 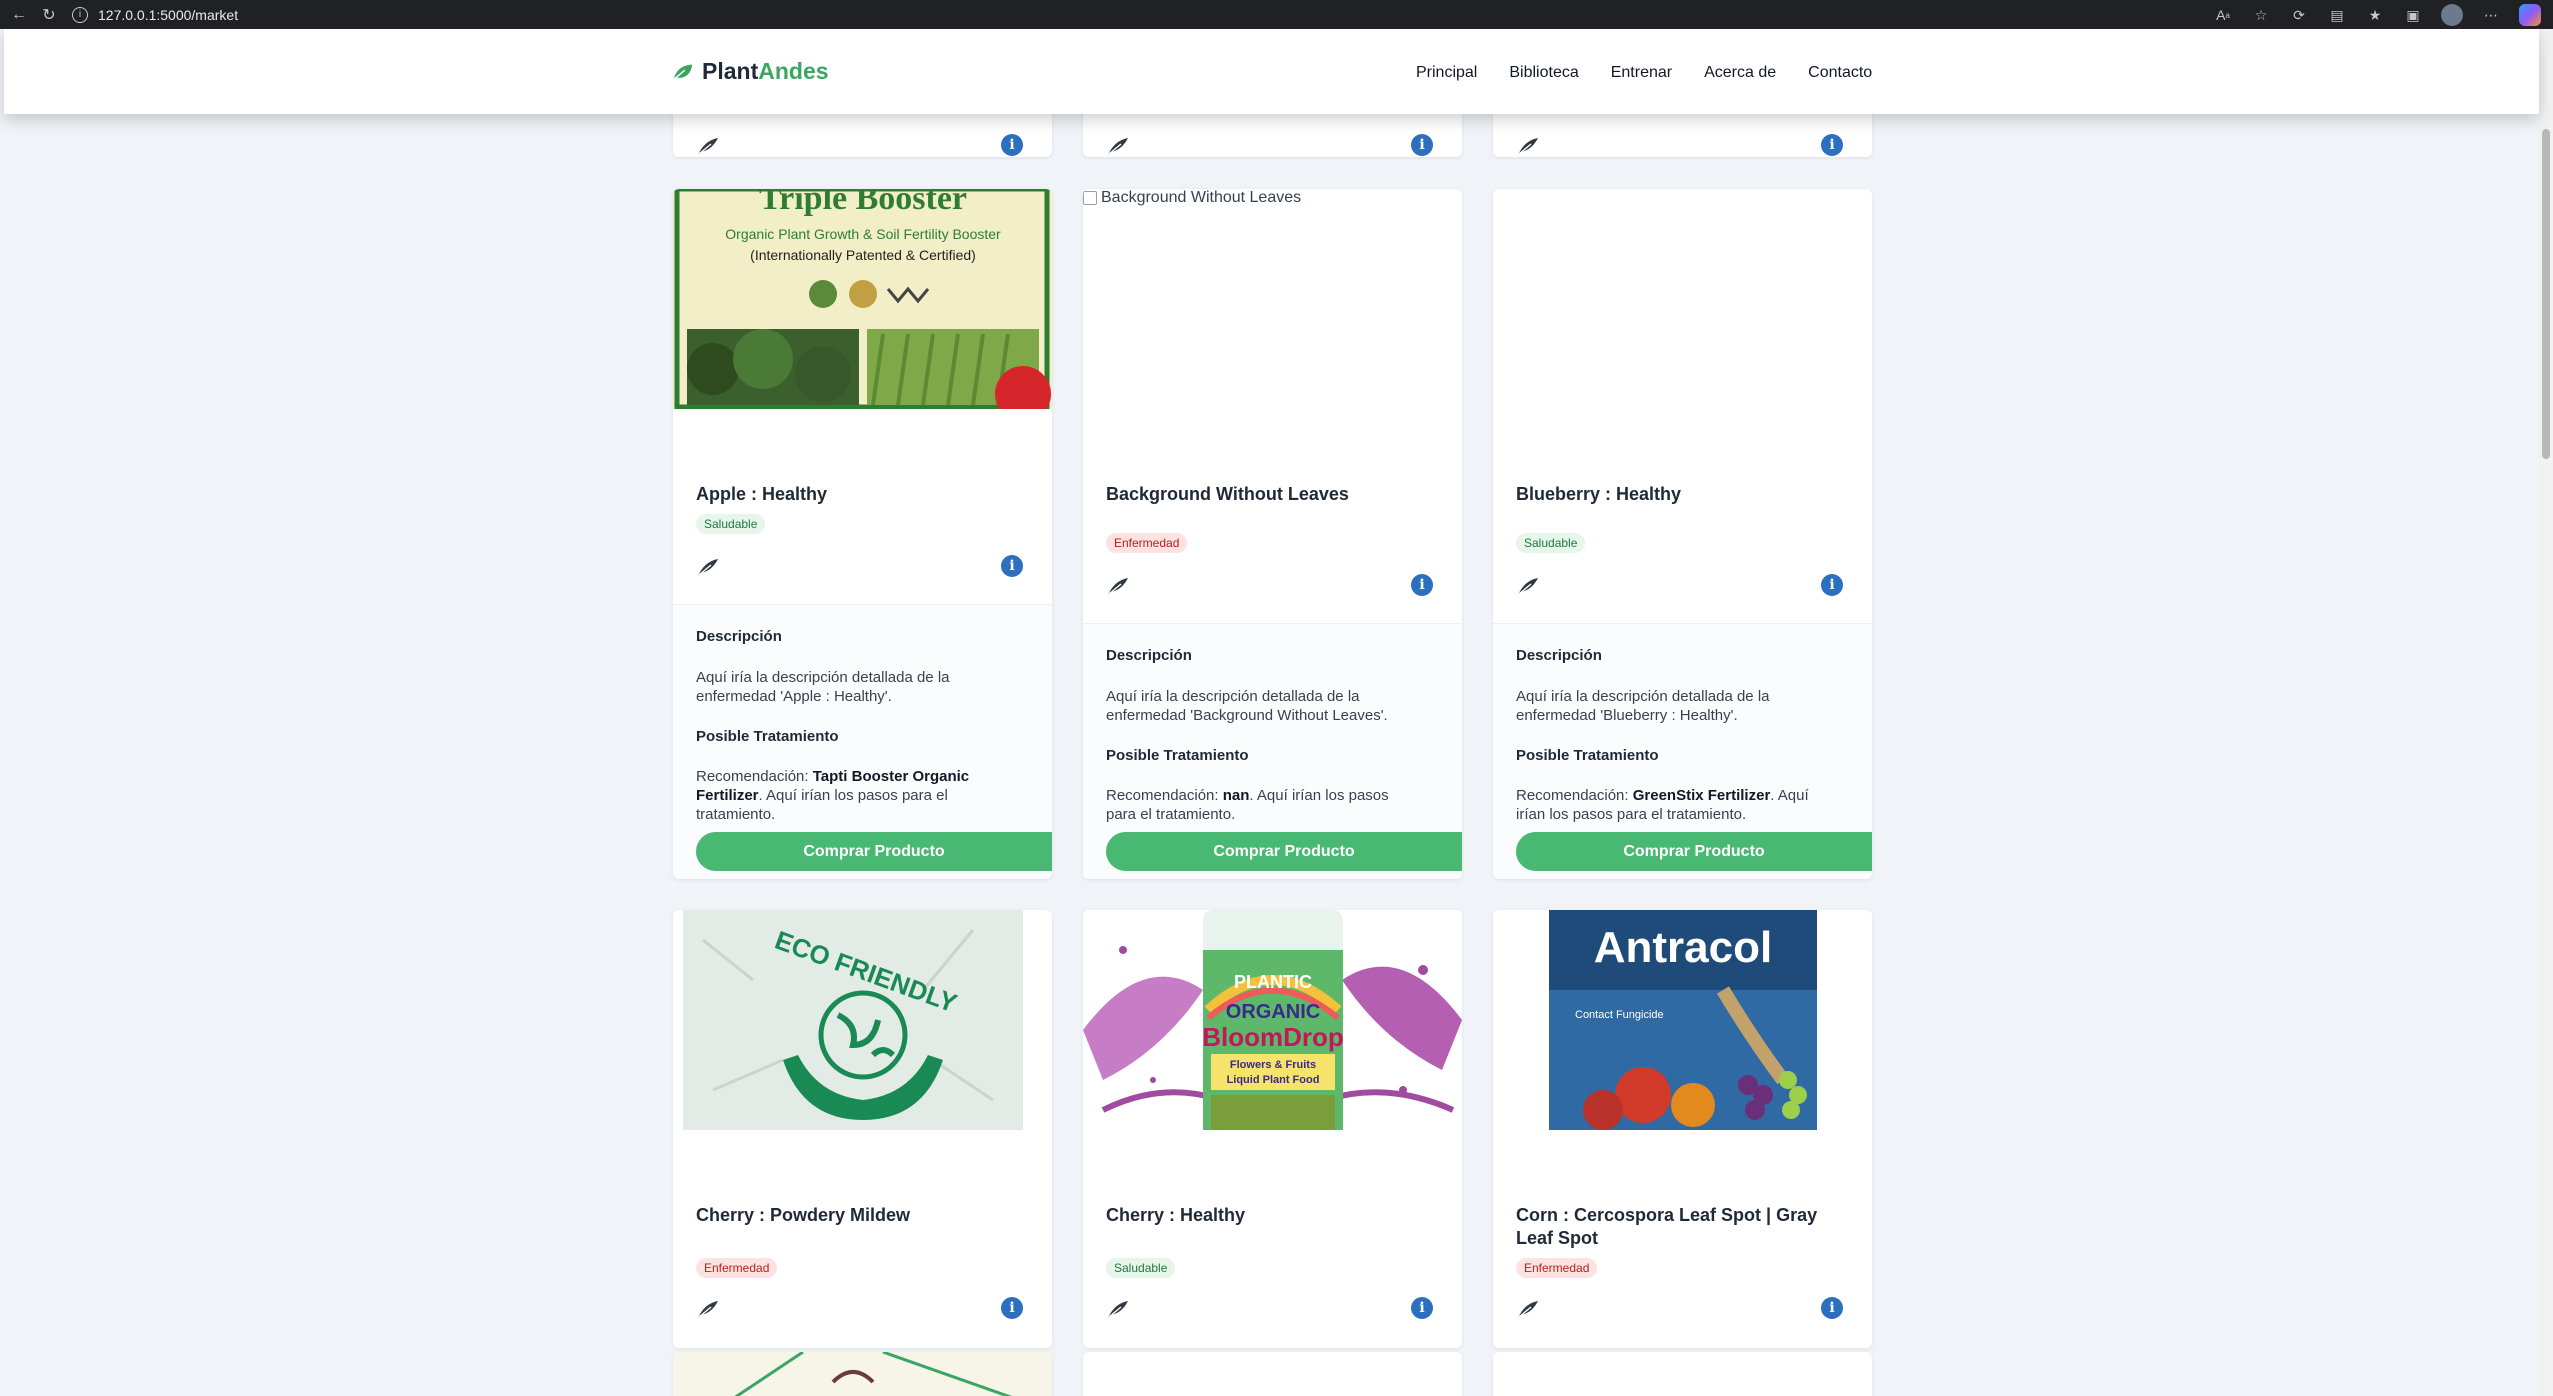 What do you see at coordinates (1273, 1065) in the screenshot?
I see `flowers-fruits-text: Flowers & Fruits` at bounding box center [1273, 1065].